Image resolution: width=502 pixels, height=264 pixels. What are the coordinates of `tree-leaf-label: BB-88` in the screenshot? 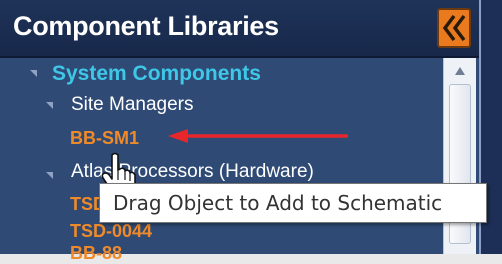 It's located at (96, 253).